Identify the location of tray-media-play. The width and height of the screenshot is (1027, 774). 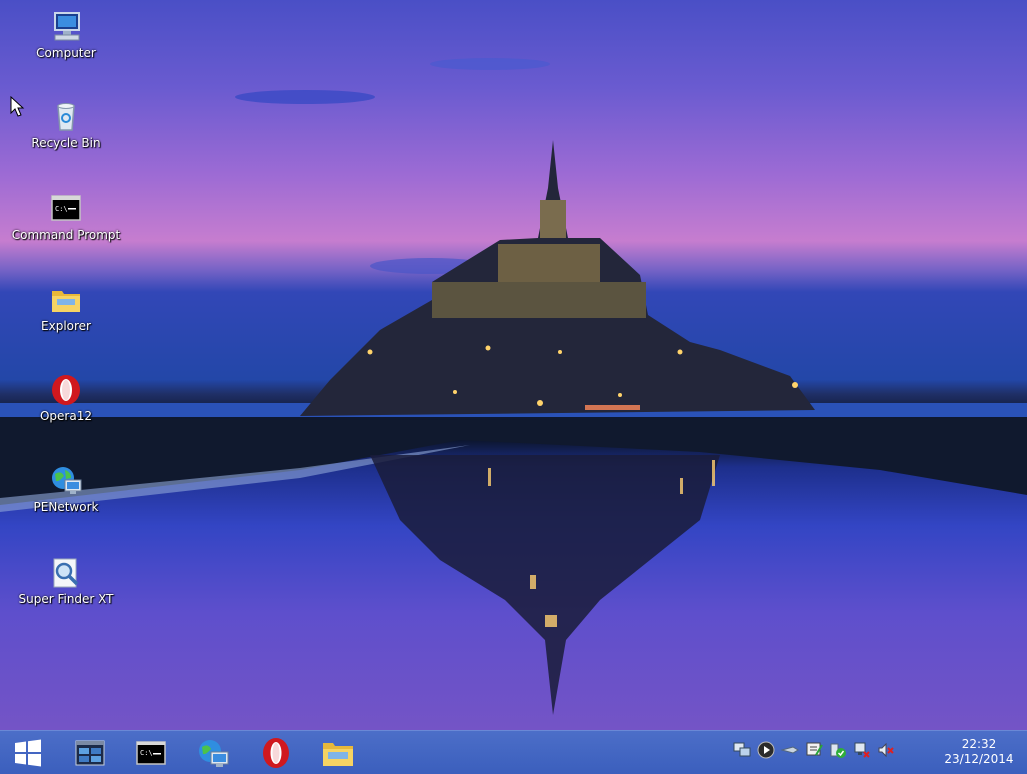
(766, 750).